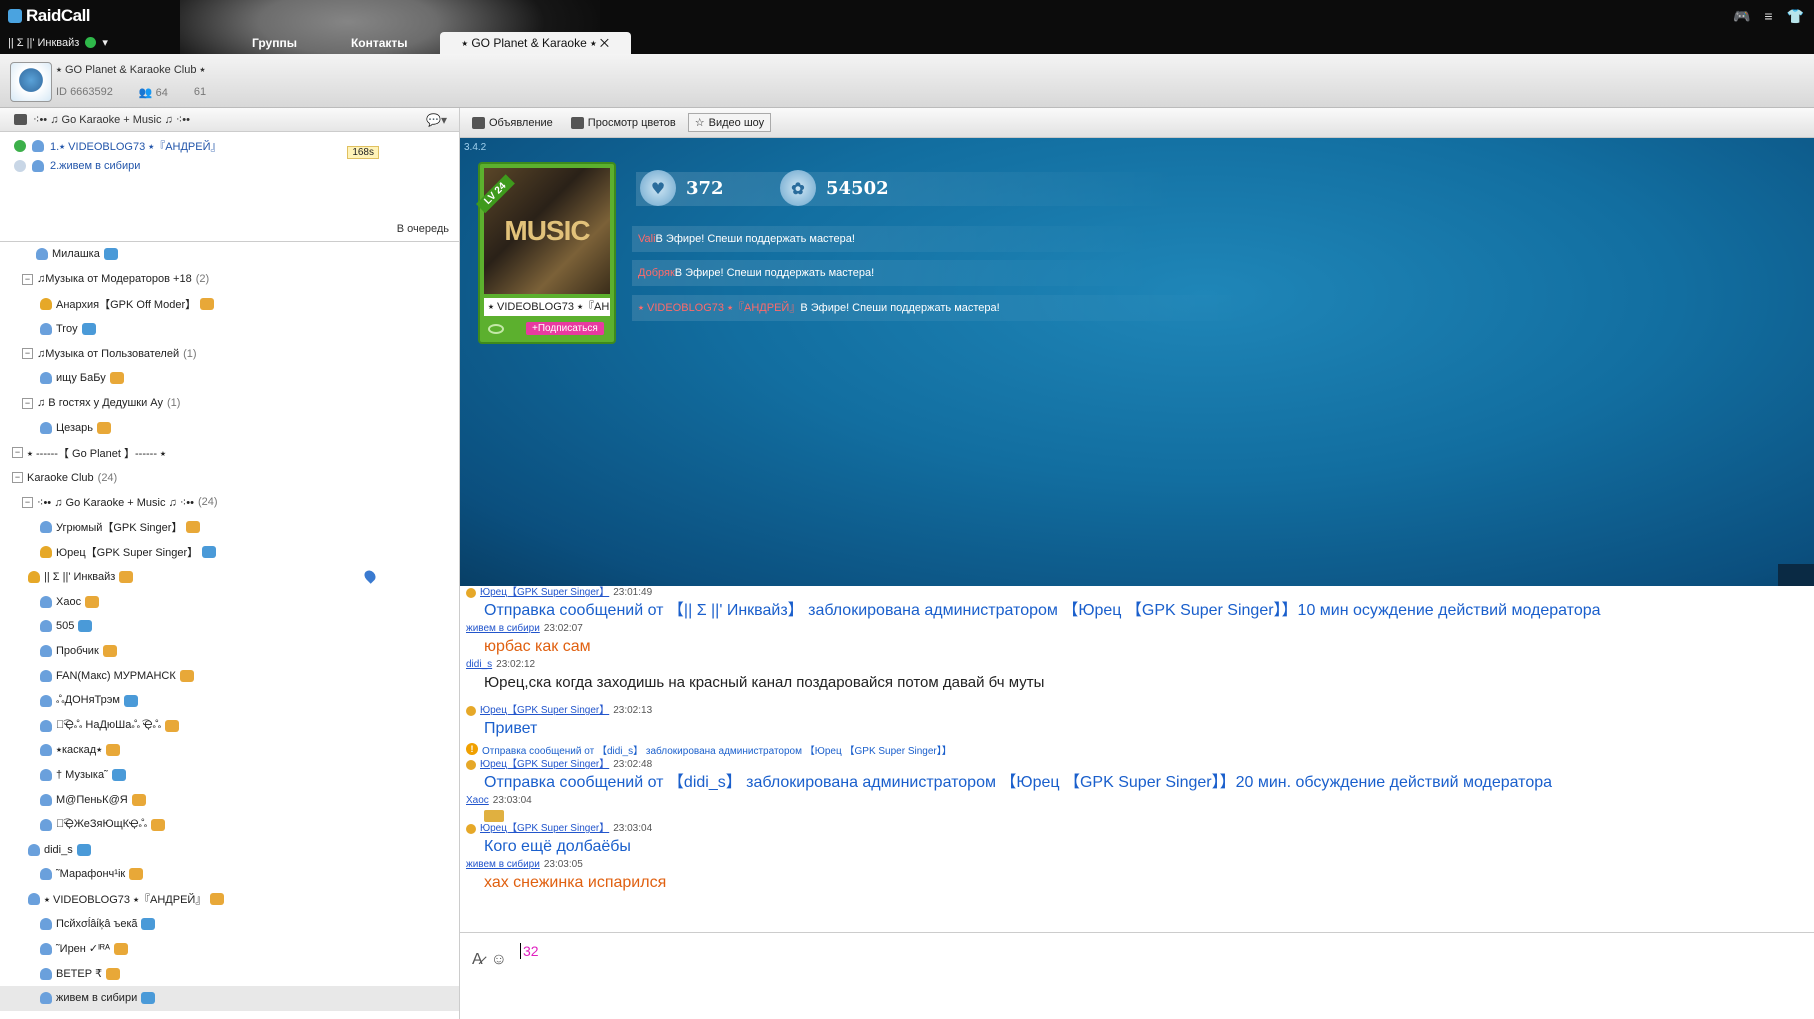 The height and width of the screenshot is (1019, 1814). Describe the element at coordinates (229, 998) in the screenshot. I see `user-item: живем в сибири` at that location.